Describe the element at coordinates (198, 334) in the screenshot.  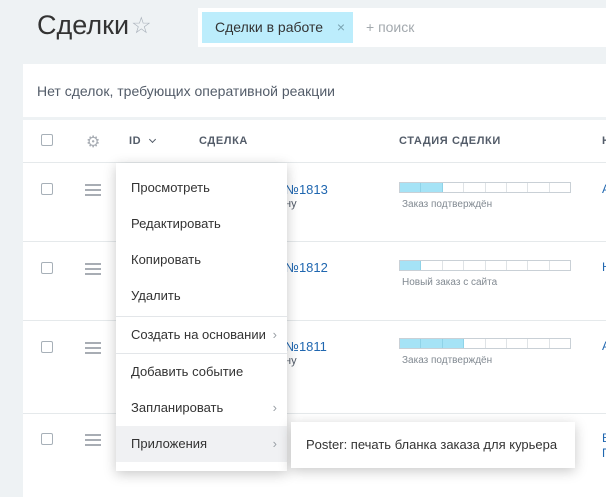
I see `menu-item-label: Создать на основании` at that location.